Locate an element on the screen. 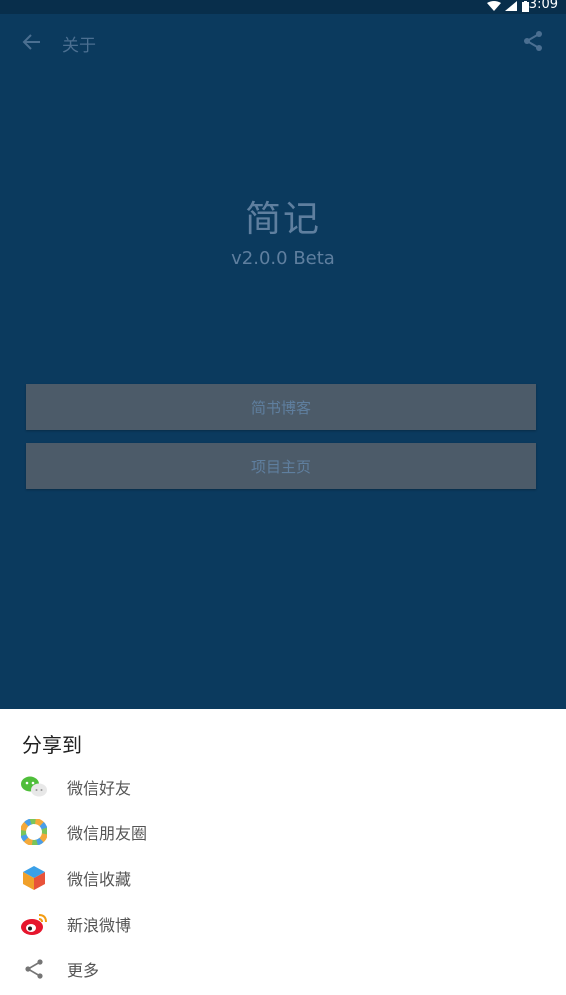 Image resolution: width=566 pixels, height=995 pixels. status-bar: 3:09 is located at coordinates (283, 7).